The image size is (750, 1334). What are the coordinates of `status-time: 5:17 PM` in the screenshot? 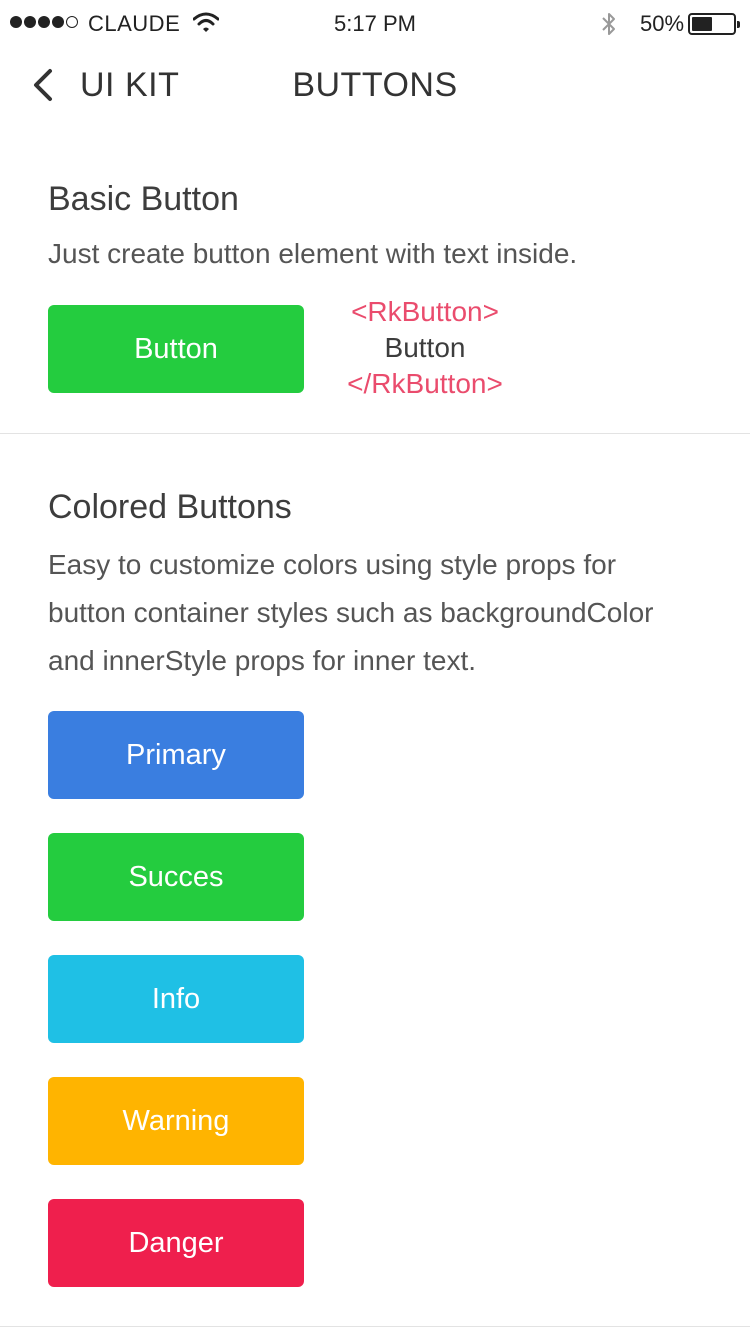 It's located at (375, 23).